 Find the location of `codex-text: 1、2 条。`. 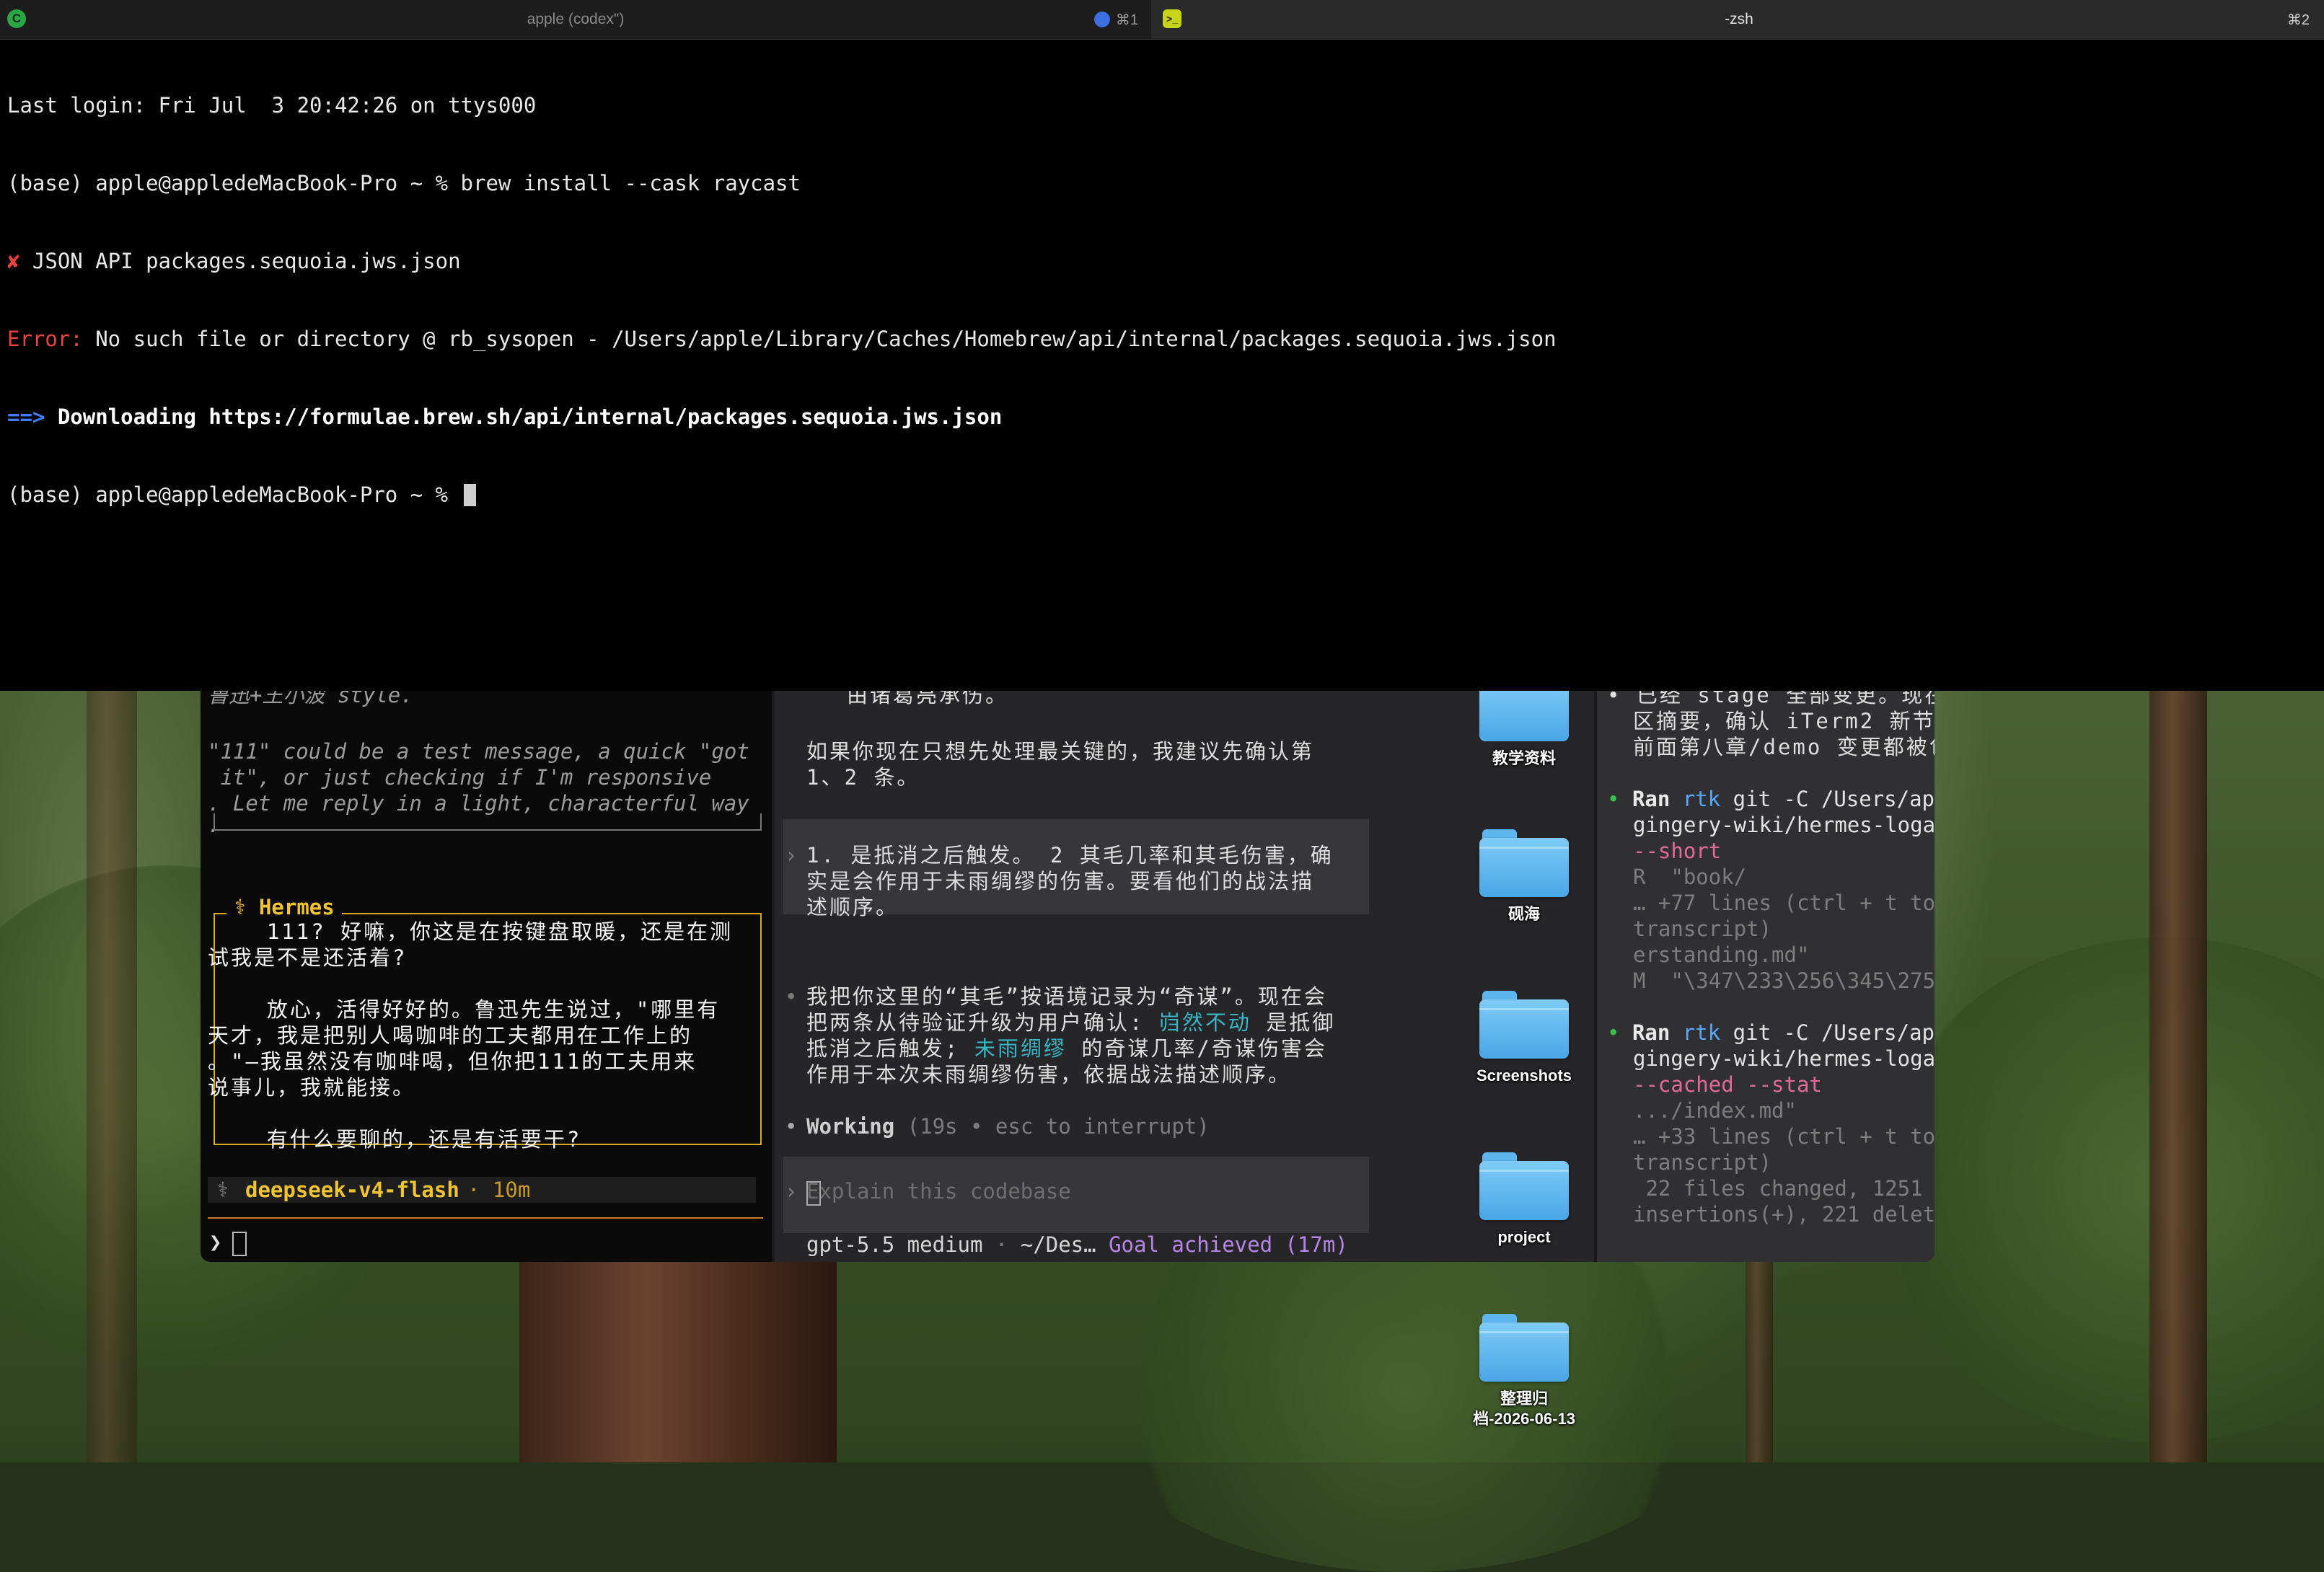

codex-text: 1、2 条。 is located at coordinates (863, 777).